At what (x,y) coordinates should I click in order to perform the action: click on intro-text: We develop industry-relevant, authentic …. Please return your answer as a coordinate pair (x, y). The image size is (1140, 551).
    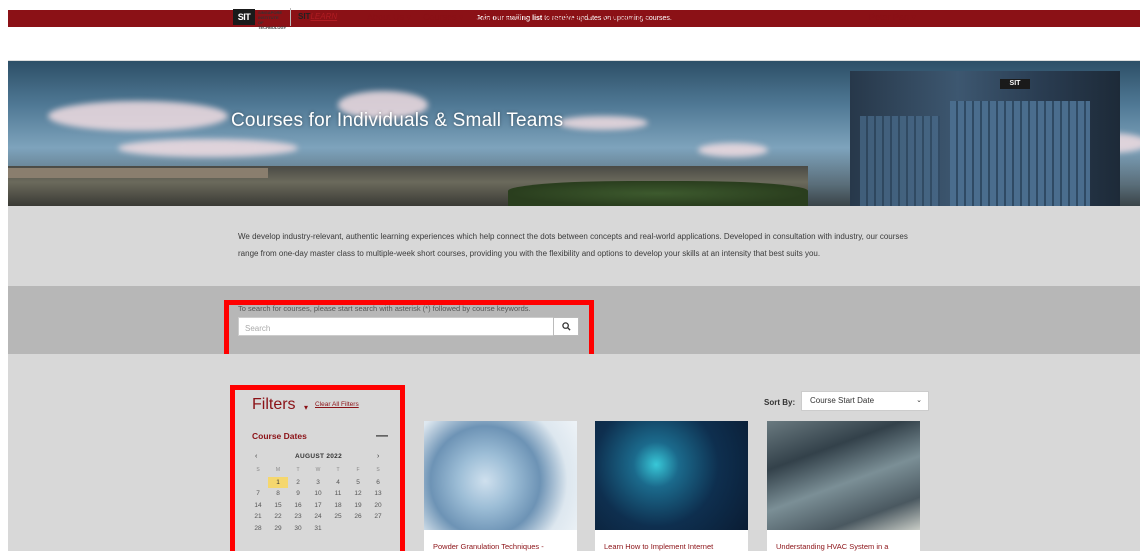
    Looking at the image, I should click on (573, 245).